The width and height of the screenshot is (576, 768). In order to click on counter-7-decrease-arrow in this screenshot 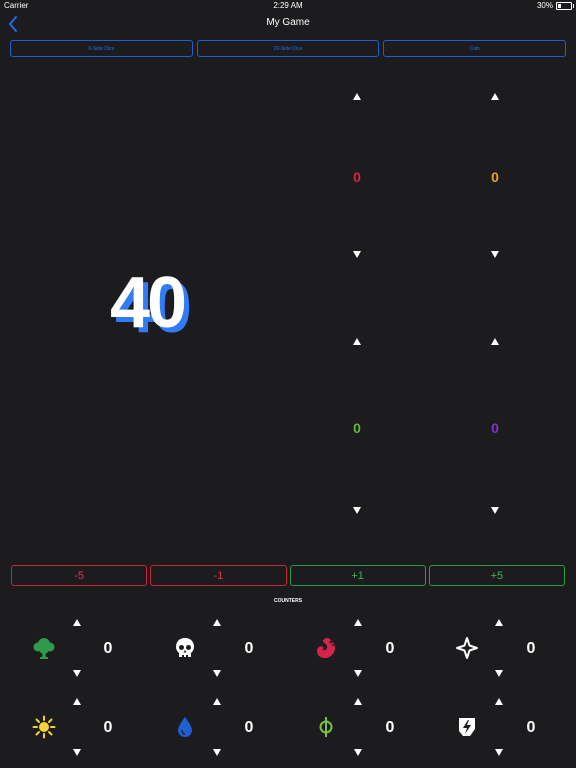, I will do `click(358, 752)`.